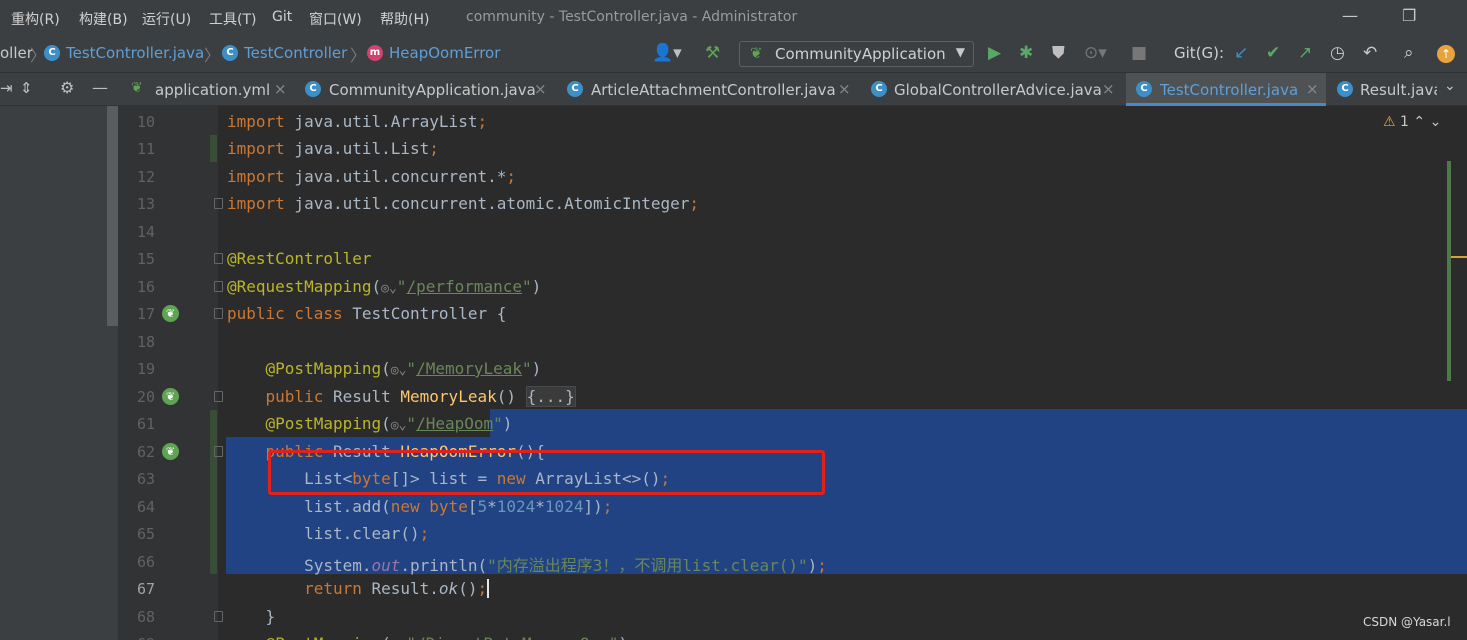 Image resolution: width=1467 pixels, height=640 pixels. I want to click on line-number: 11, so click(145, 149).